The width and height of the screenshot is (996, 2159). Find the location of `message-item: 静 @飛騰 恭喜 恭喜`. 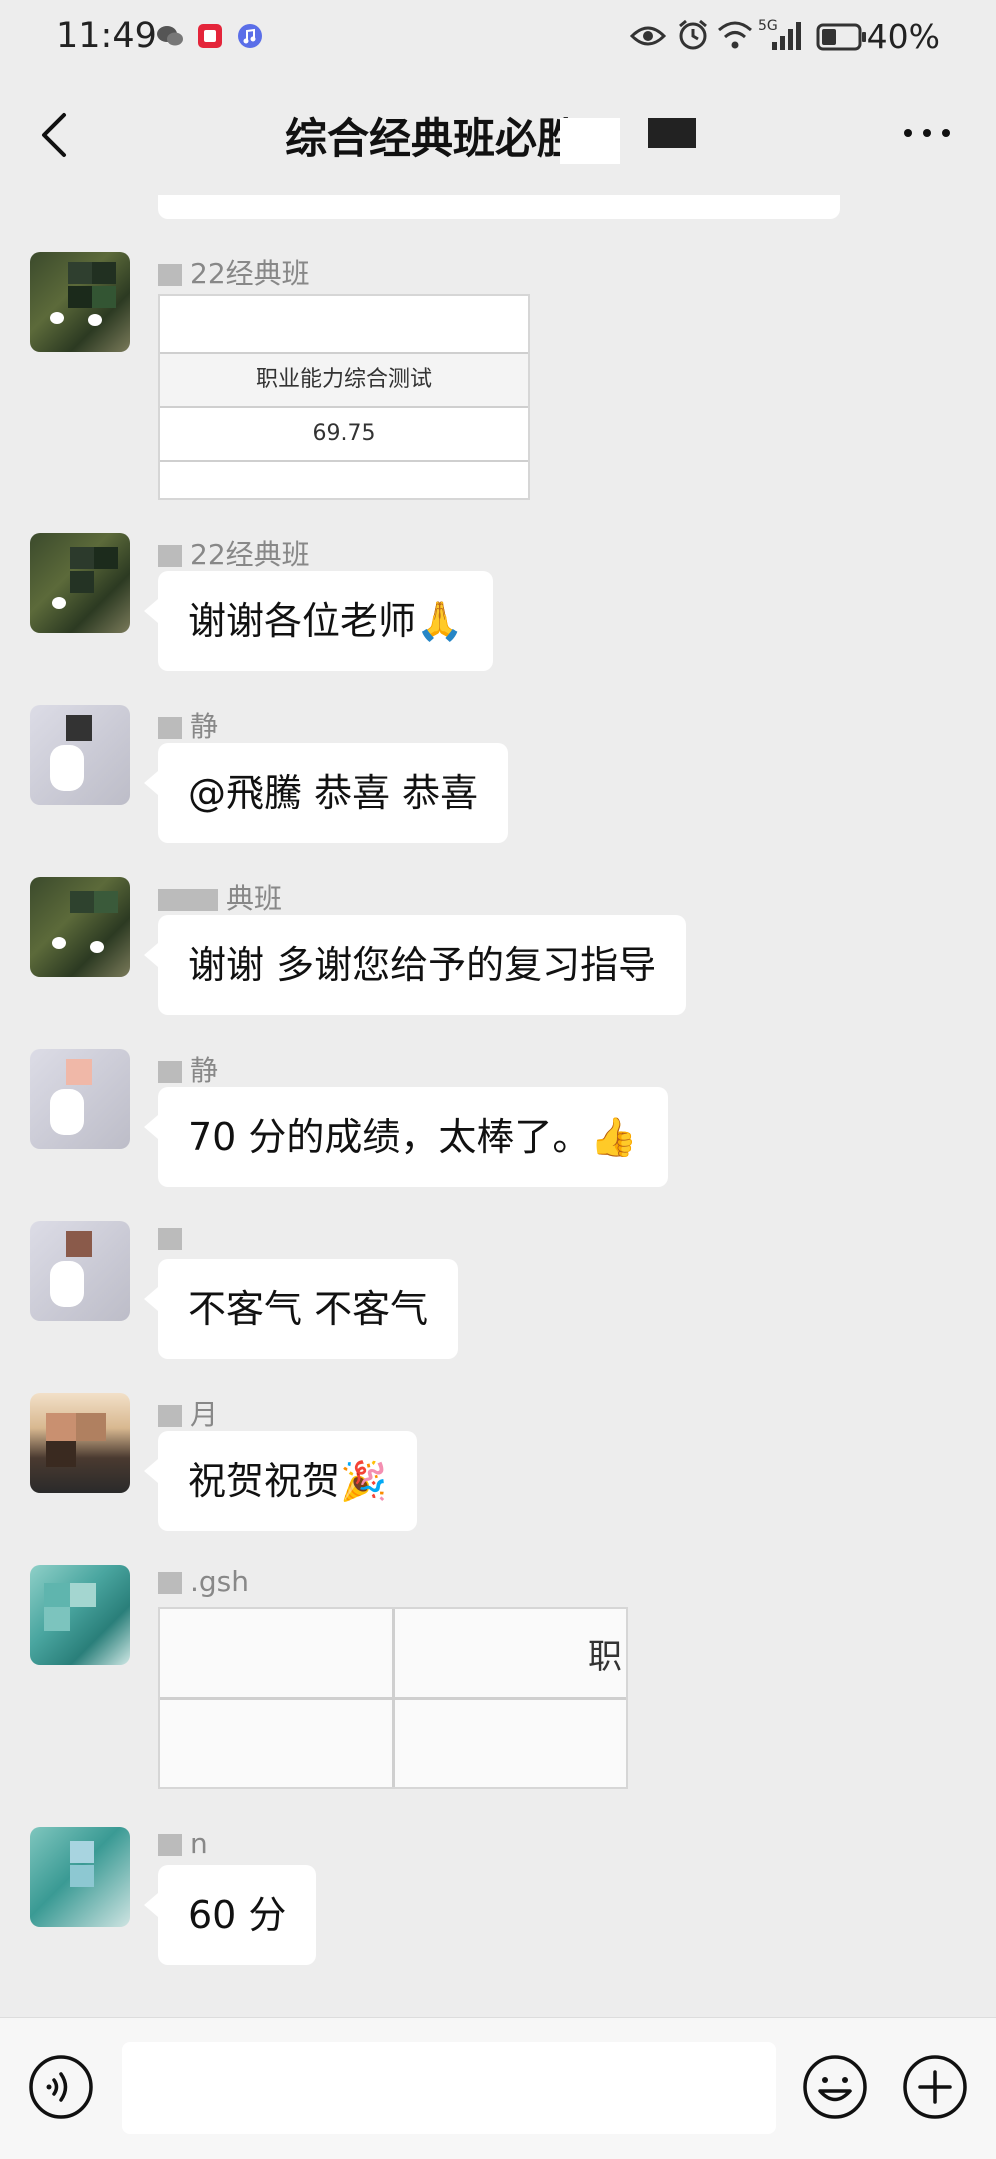

message-item: 静 @飛騰 恭喜 恭喜 is located at coordinates (498, 775).